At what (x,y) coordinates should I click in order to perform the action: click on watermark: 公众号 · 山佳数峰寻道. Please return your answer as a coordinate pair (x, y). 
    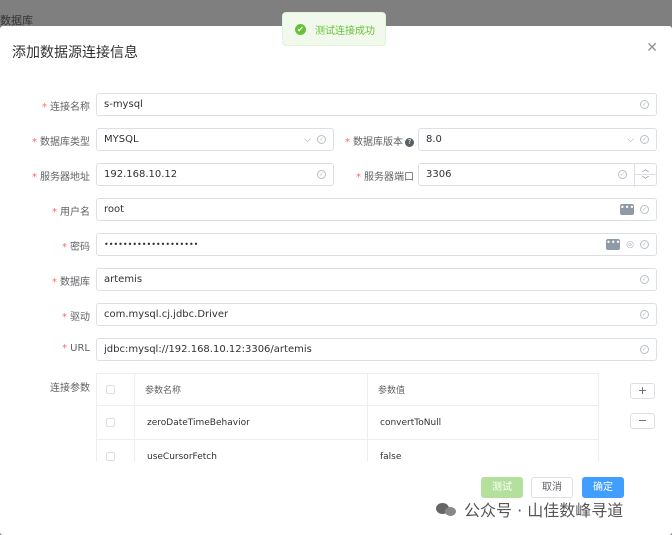
    Looking at the image, I should click on (529, 509).